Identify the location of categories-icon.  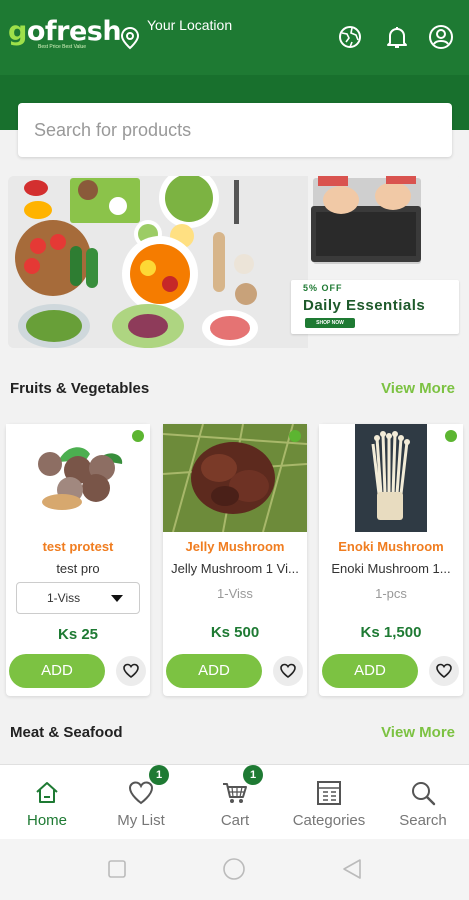
(329, 793).